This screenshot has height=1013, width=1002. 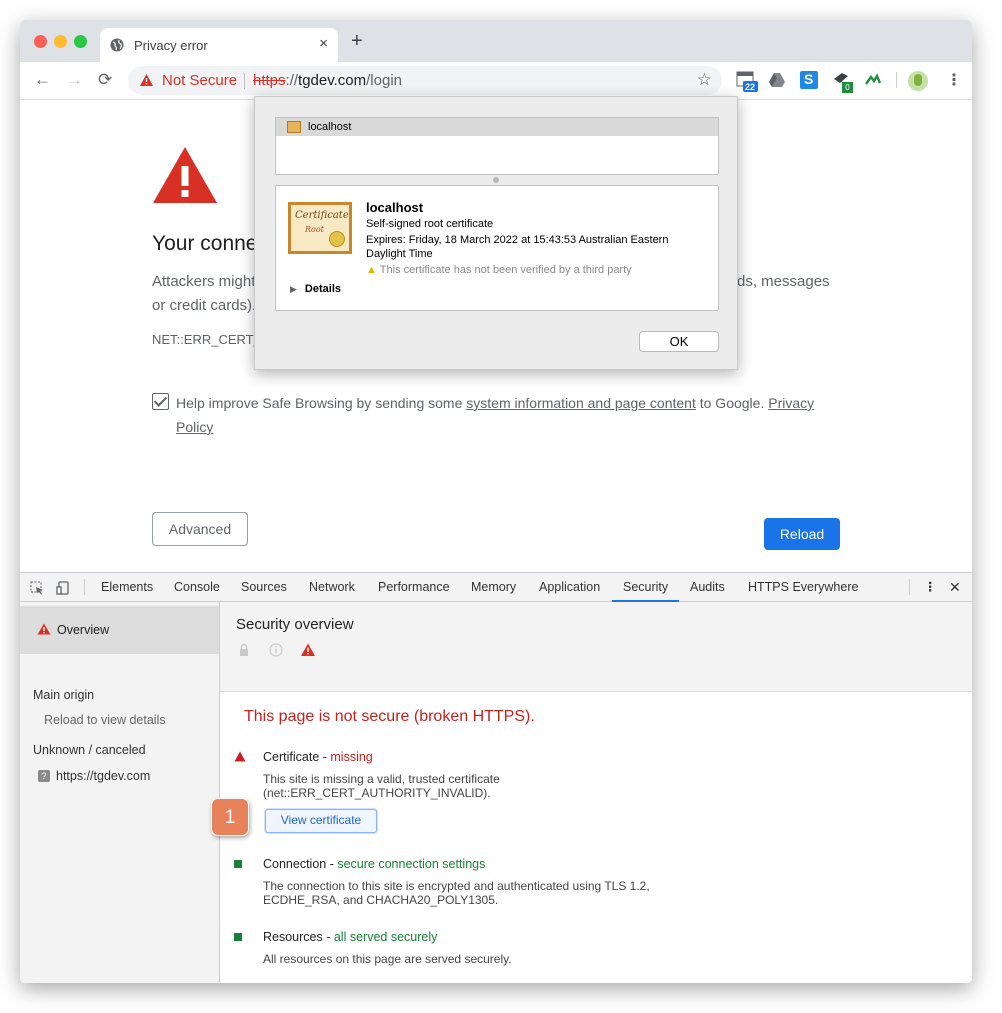 I want to click on disclosure-triangle-icon: ▶, so click(x=293, y=289).